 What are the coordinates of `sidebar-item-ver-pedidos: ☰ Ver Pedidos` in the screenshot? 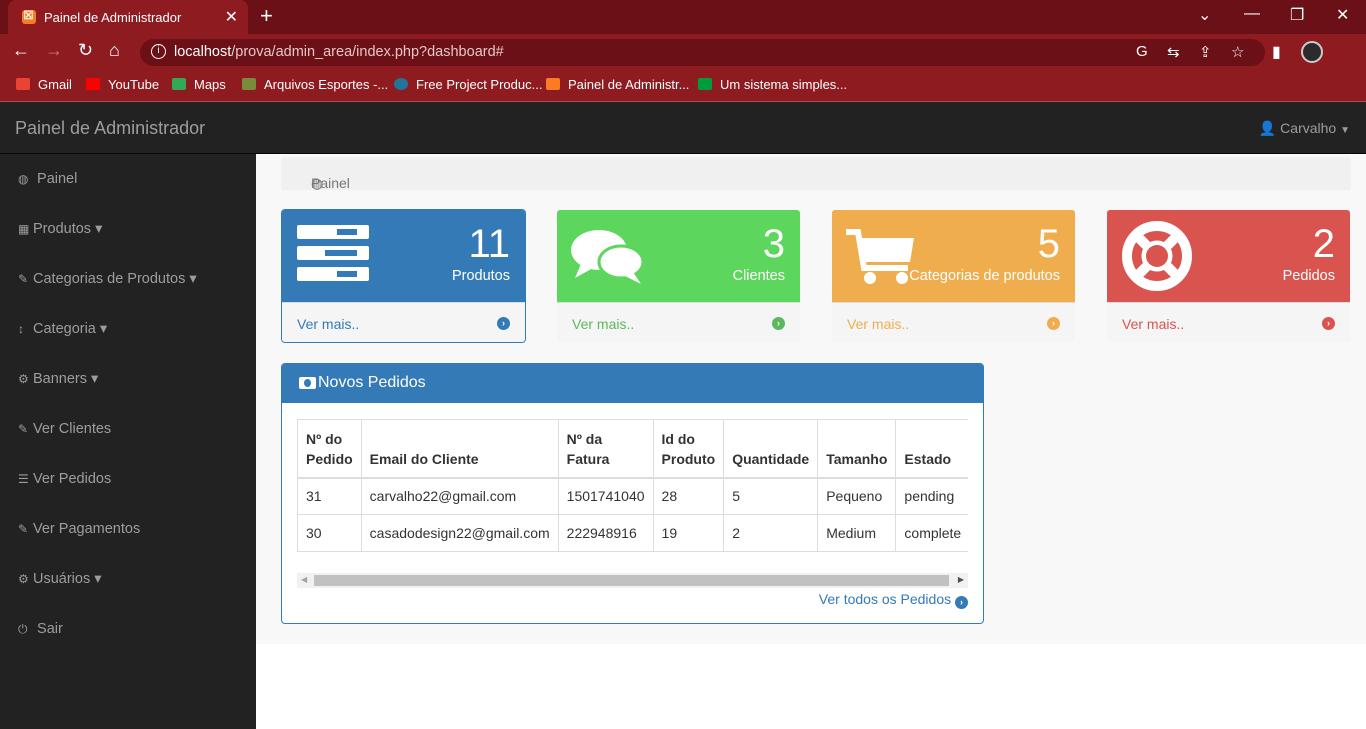 It's located at (64, 479).